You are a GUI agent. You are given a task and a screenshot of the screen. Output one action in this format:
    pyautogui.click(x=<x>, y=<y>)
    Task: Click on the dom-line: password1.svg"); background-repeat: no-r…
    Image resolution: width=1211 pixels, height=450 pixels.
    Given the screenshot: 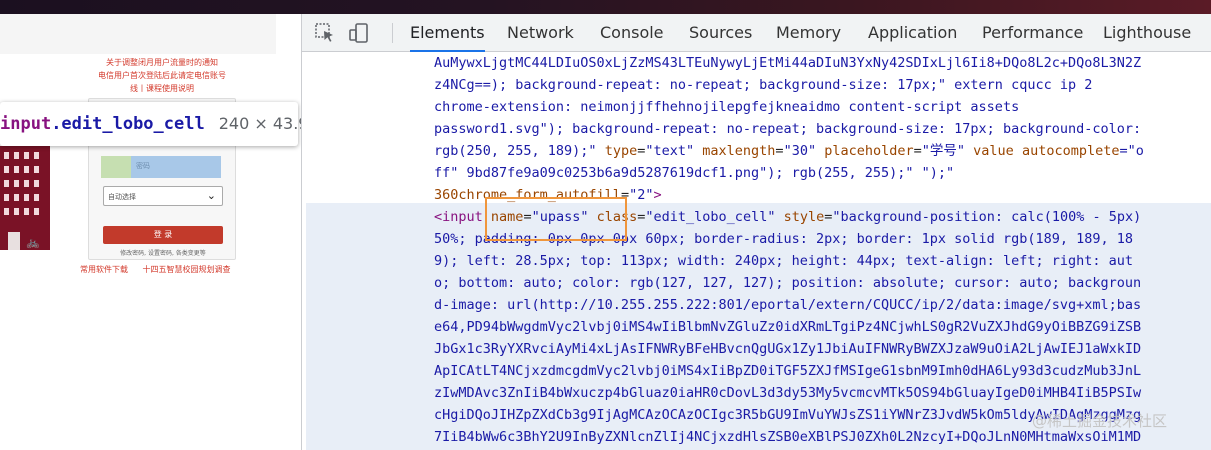 What is the action you would take?
    pyautogui.click(x=788, y=129)
    